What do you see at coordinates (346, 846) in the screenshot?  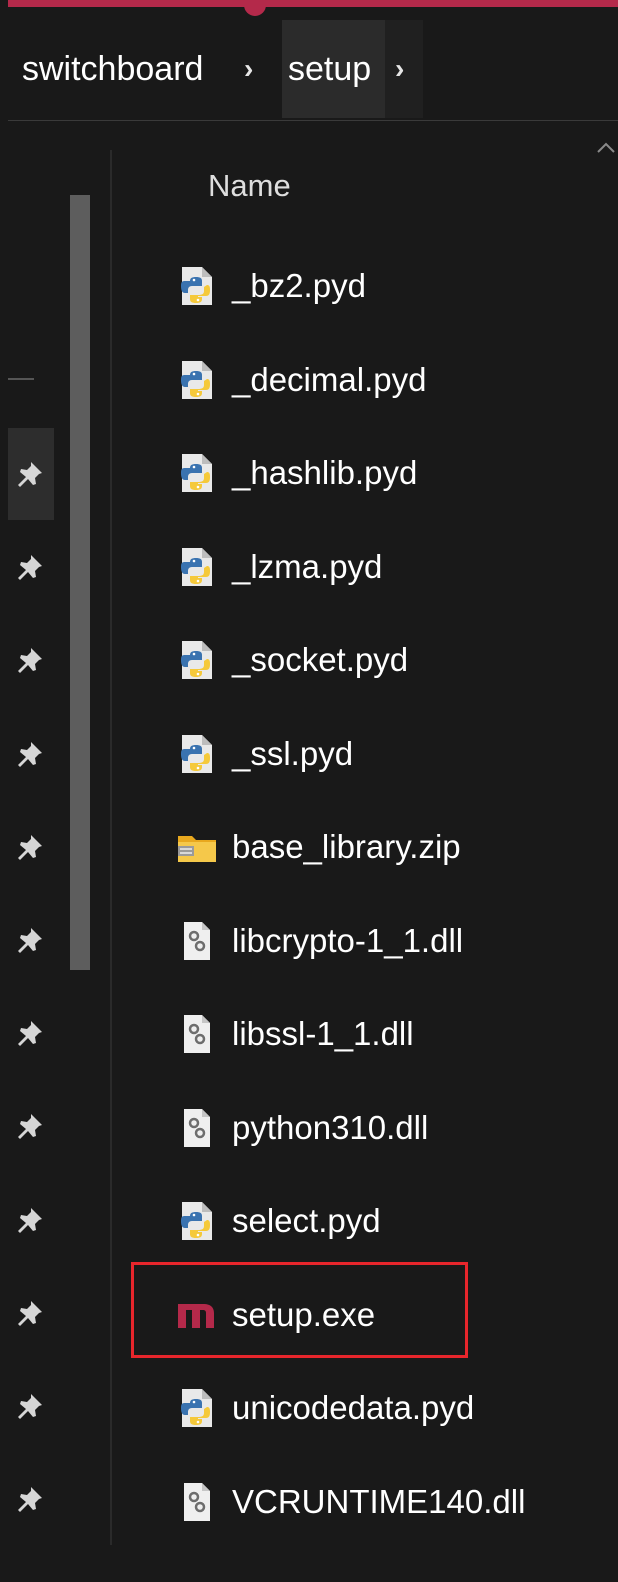 I see `file-name: base_library.zip` at bounding box center [346, 846].